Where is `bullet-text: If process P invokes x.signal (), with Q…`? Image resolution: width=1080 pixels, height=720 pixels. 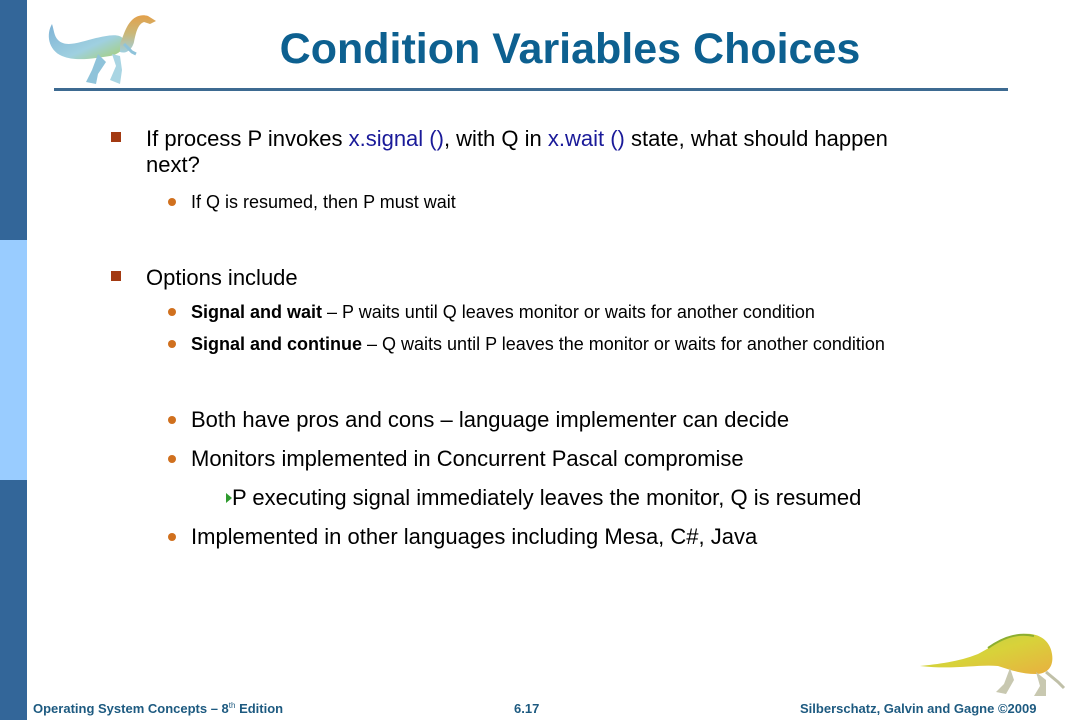
bullet-text: If process P invokes x.signal (), with Q… is located at coordinates (517, 139).